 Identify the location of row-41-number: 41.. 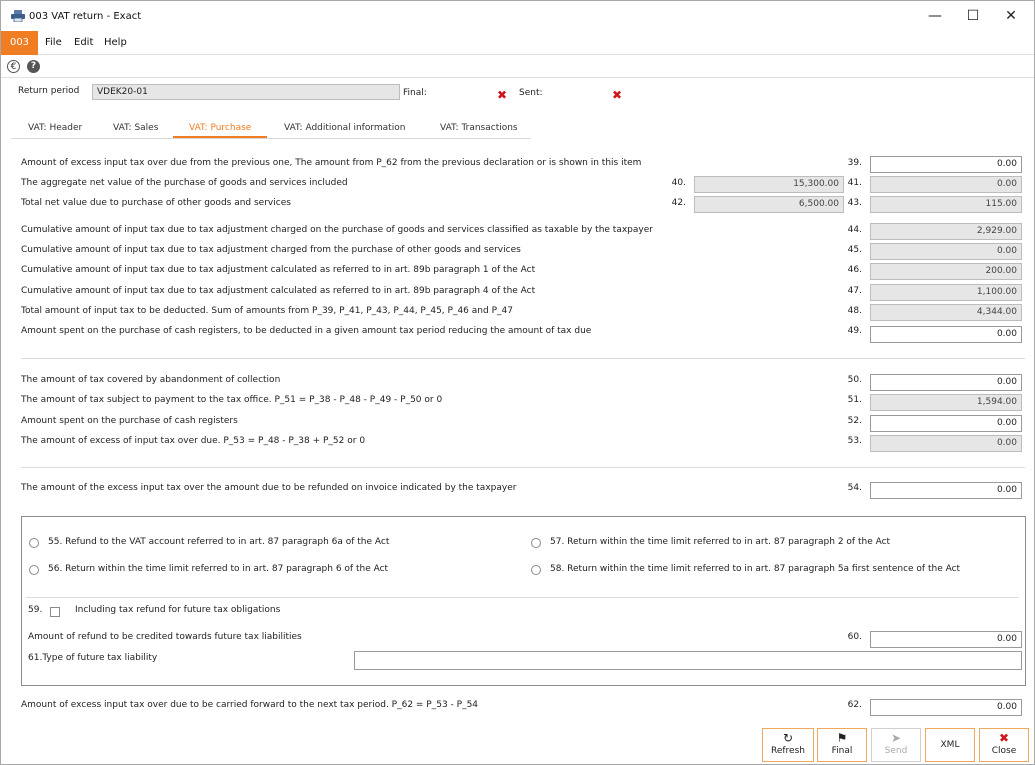
(854, 183).